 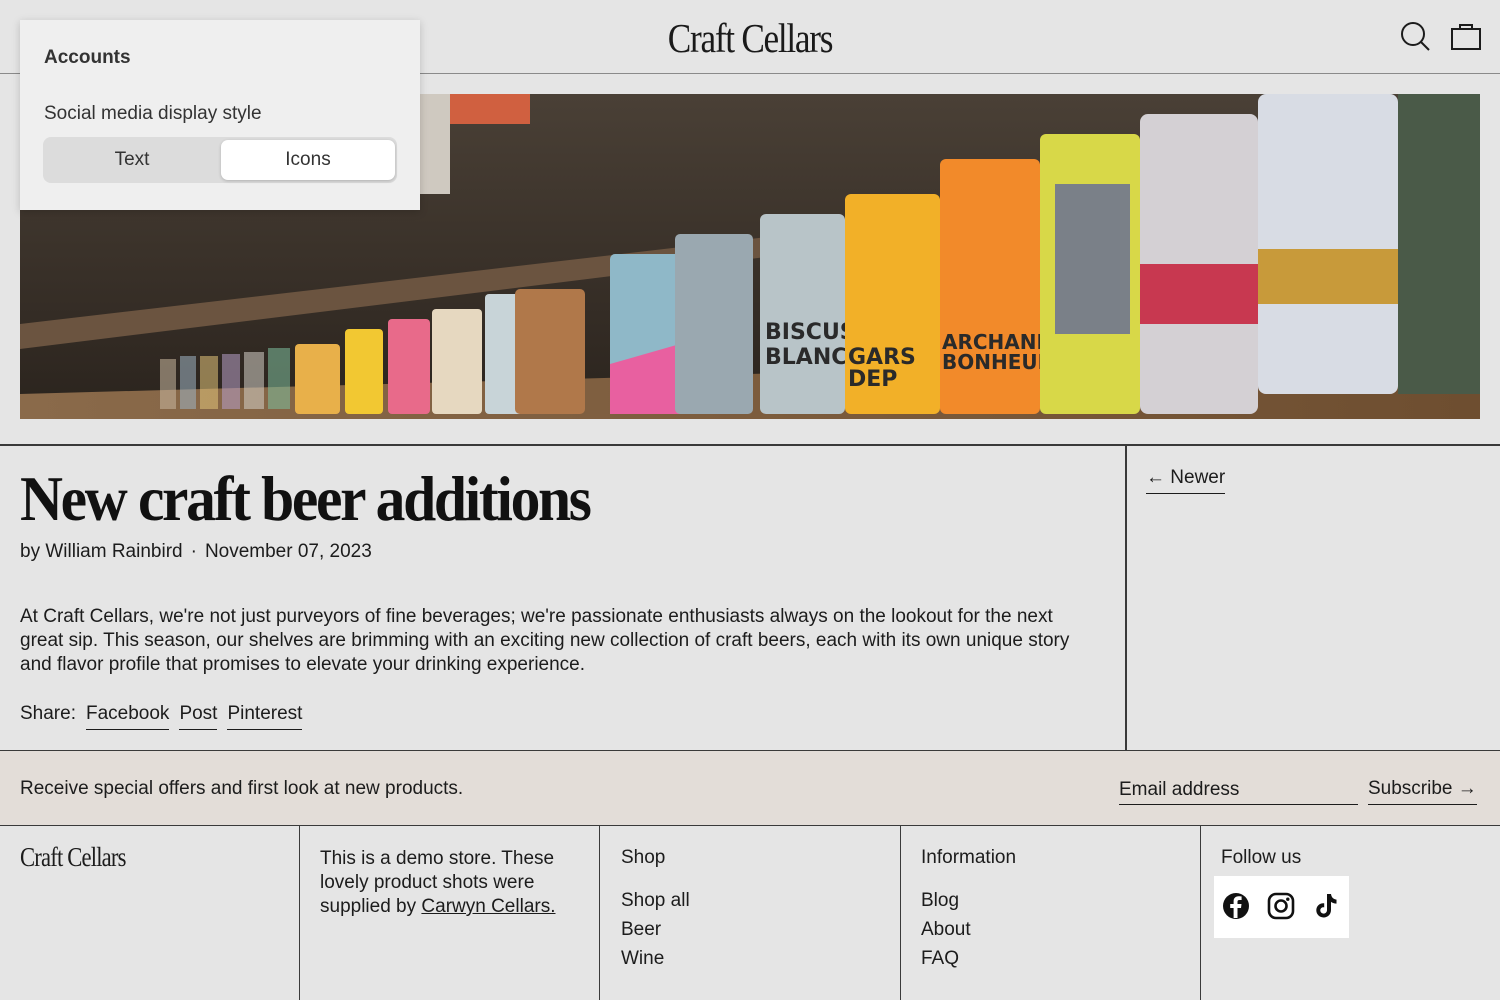 I want to click on social-style-toggle: Text Icons, so click(x=220, y=160).